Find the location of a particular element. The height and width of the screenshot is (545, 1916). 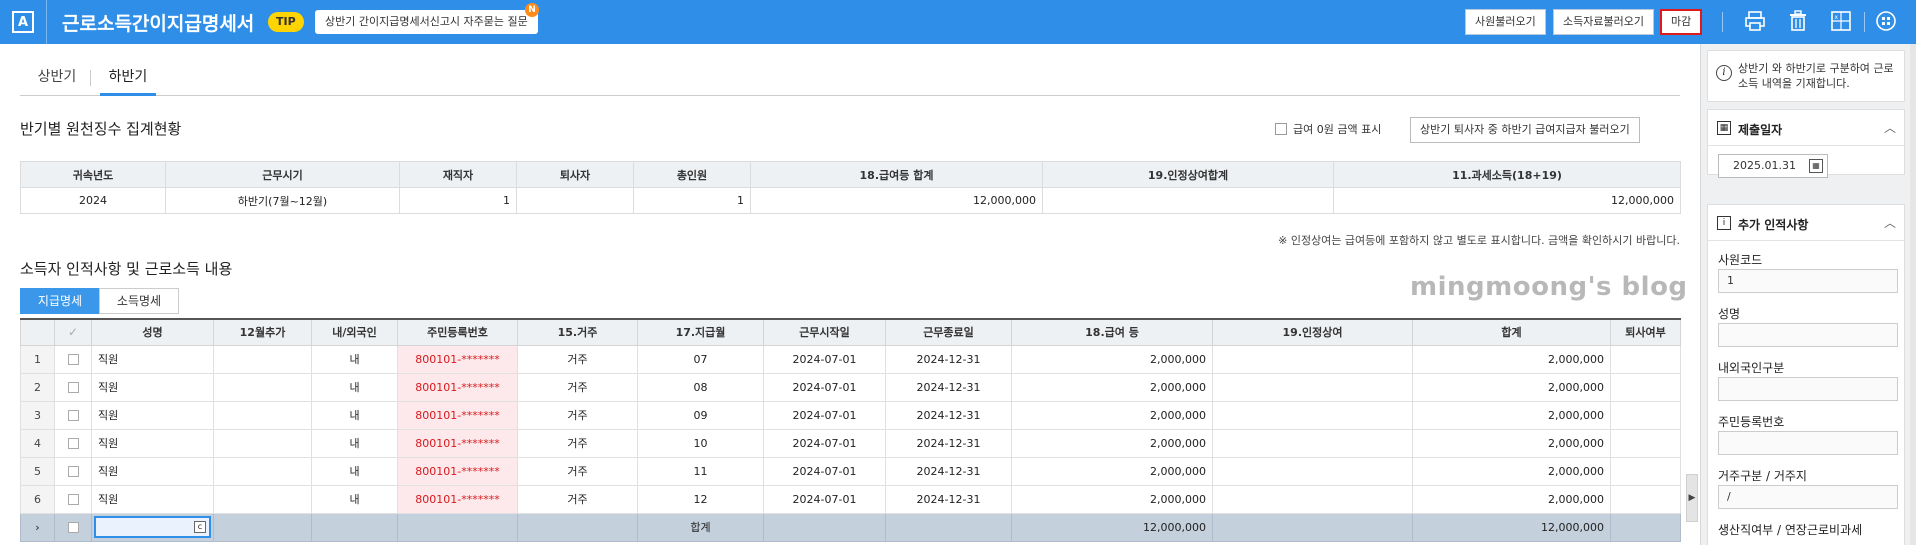

resident-number-field is located at coordinates (1808, 443).